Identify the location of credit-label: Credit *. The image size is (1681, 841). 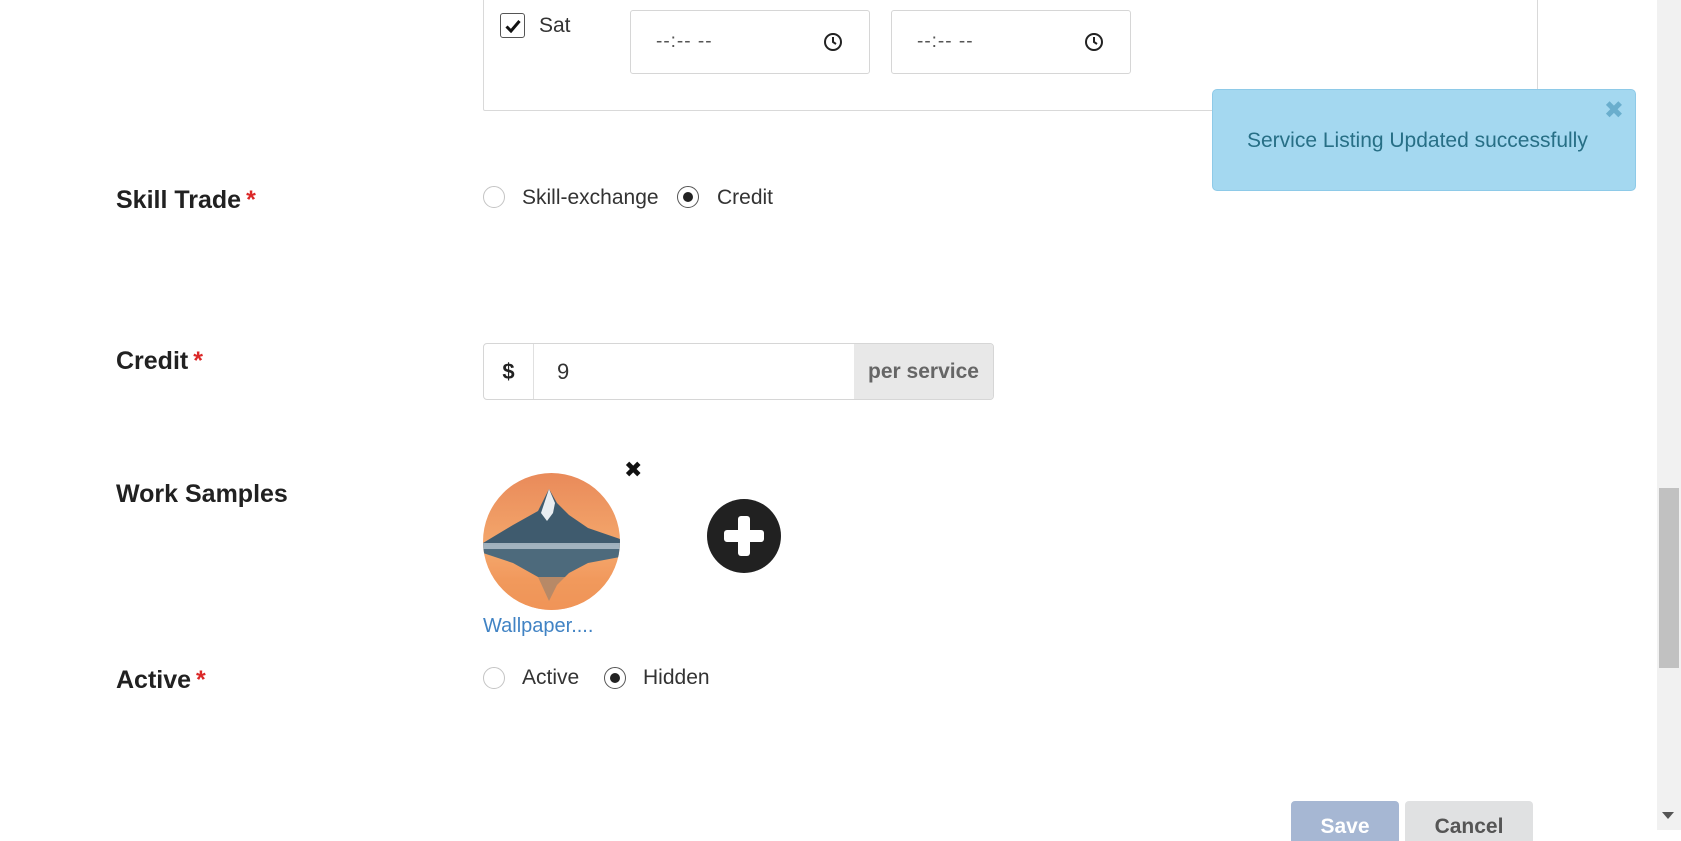
(159, 361).